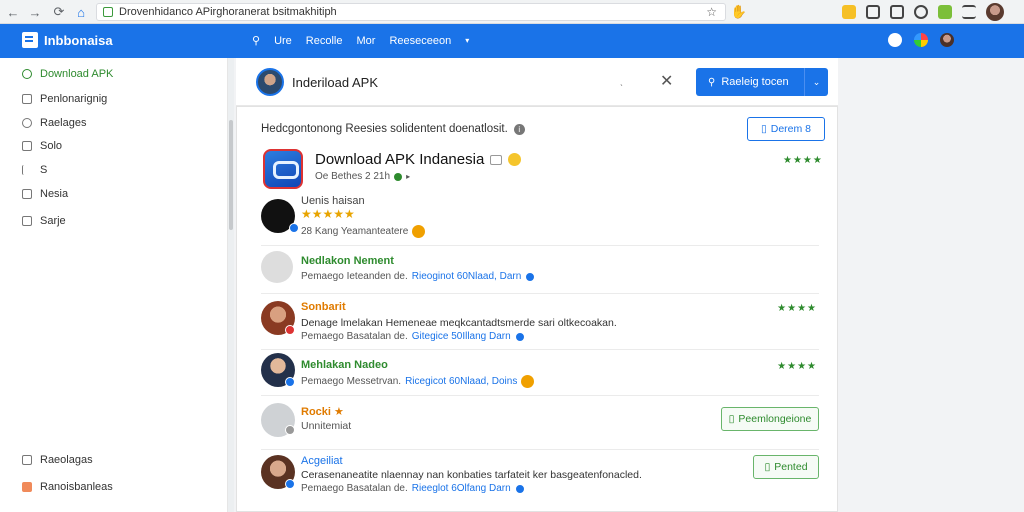 The height and width of the screenshot is (512, 1024). Describe the element at coordinates (537, 82) in the screenshot. I see `app-title-bar: Inderiload APK ˎ ✕ ⚲ Raeleig tocen ⌄` at that location.